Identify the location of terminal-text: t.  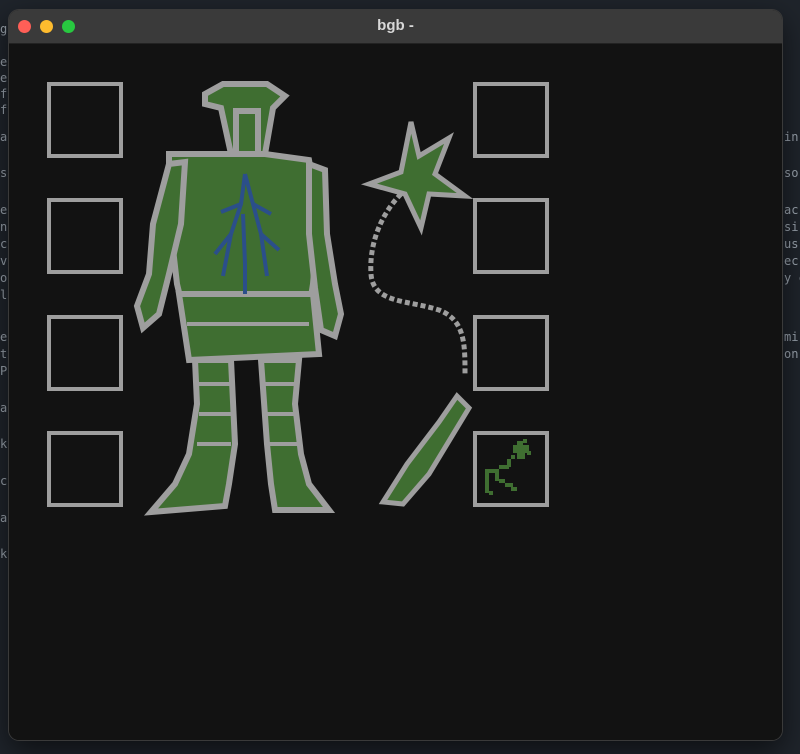
(4, 354).